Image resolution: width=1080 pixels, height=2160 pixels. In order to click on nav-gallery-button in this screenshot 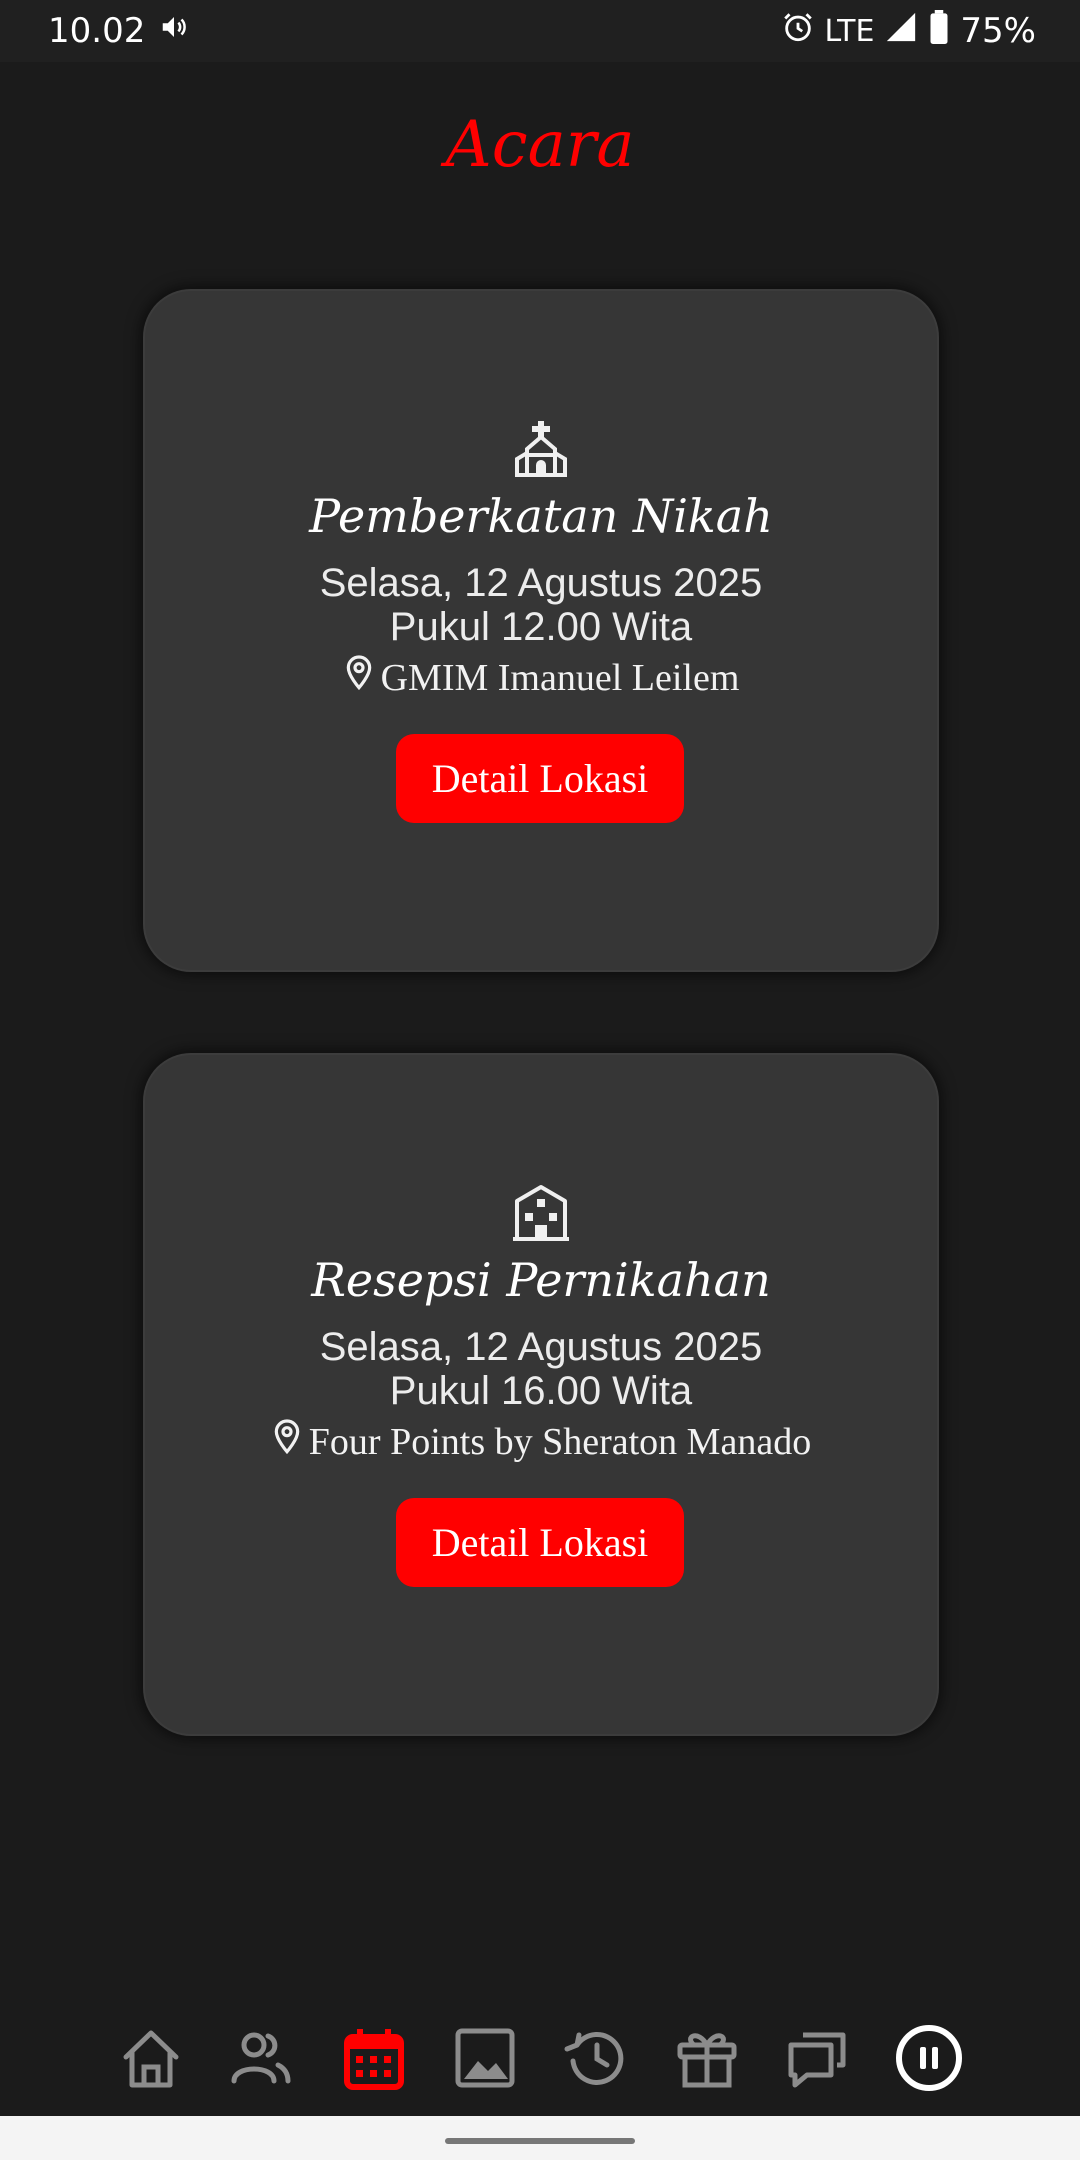, I will do `click(485, 2060)`.